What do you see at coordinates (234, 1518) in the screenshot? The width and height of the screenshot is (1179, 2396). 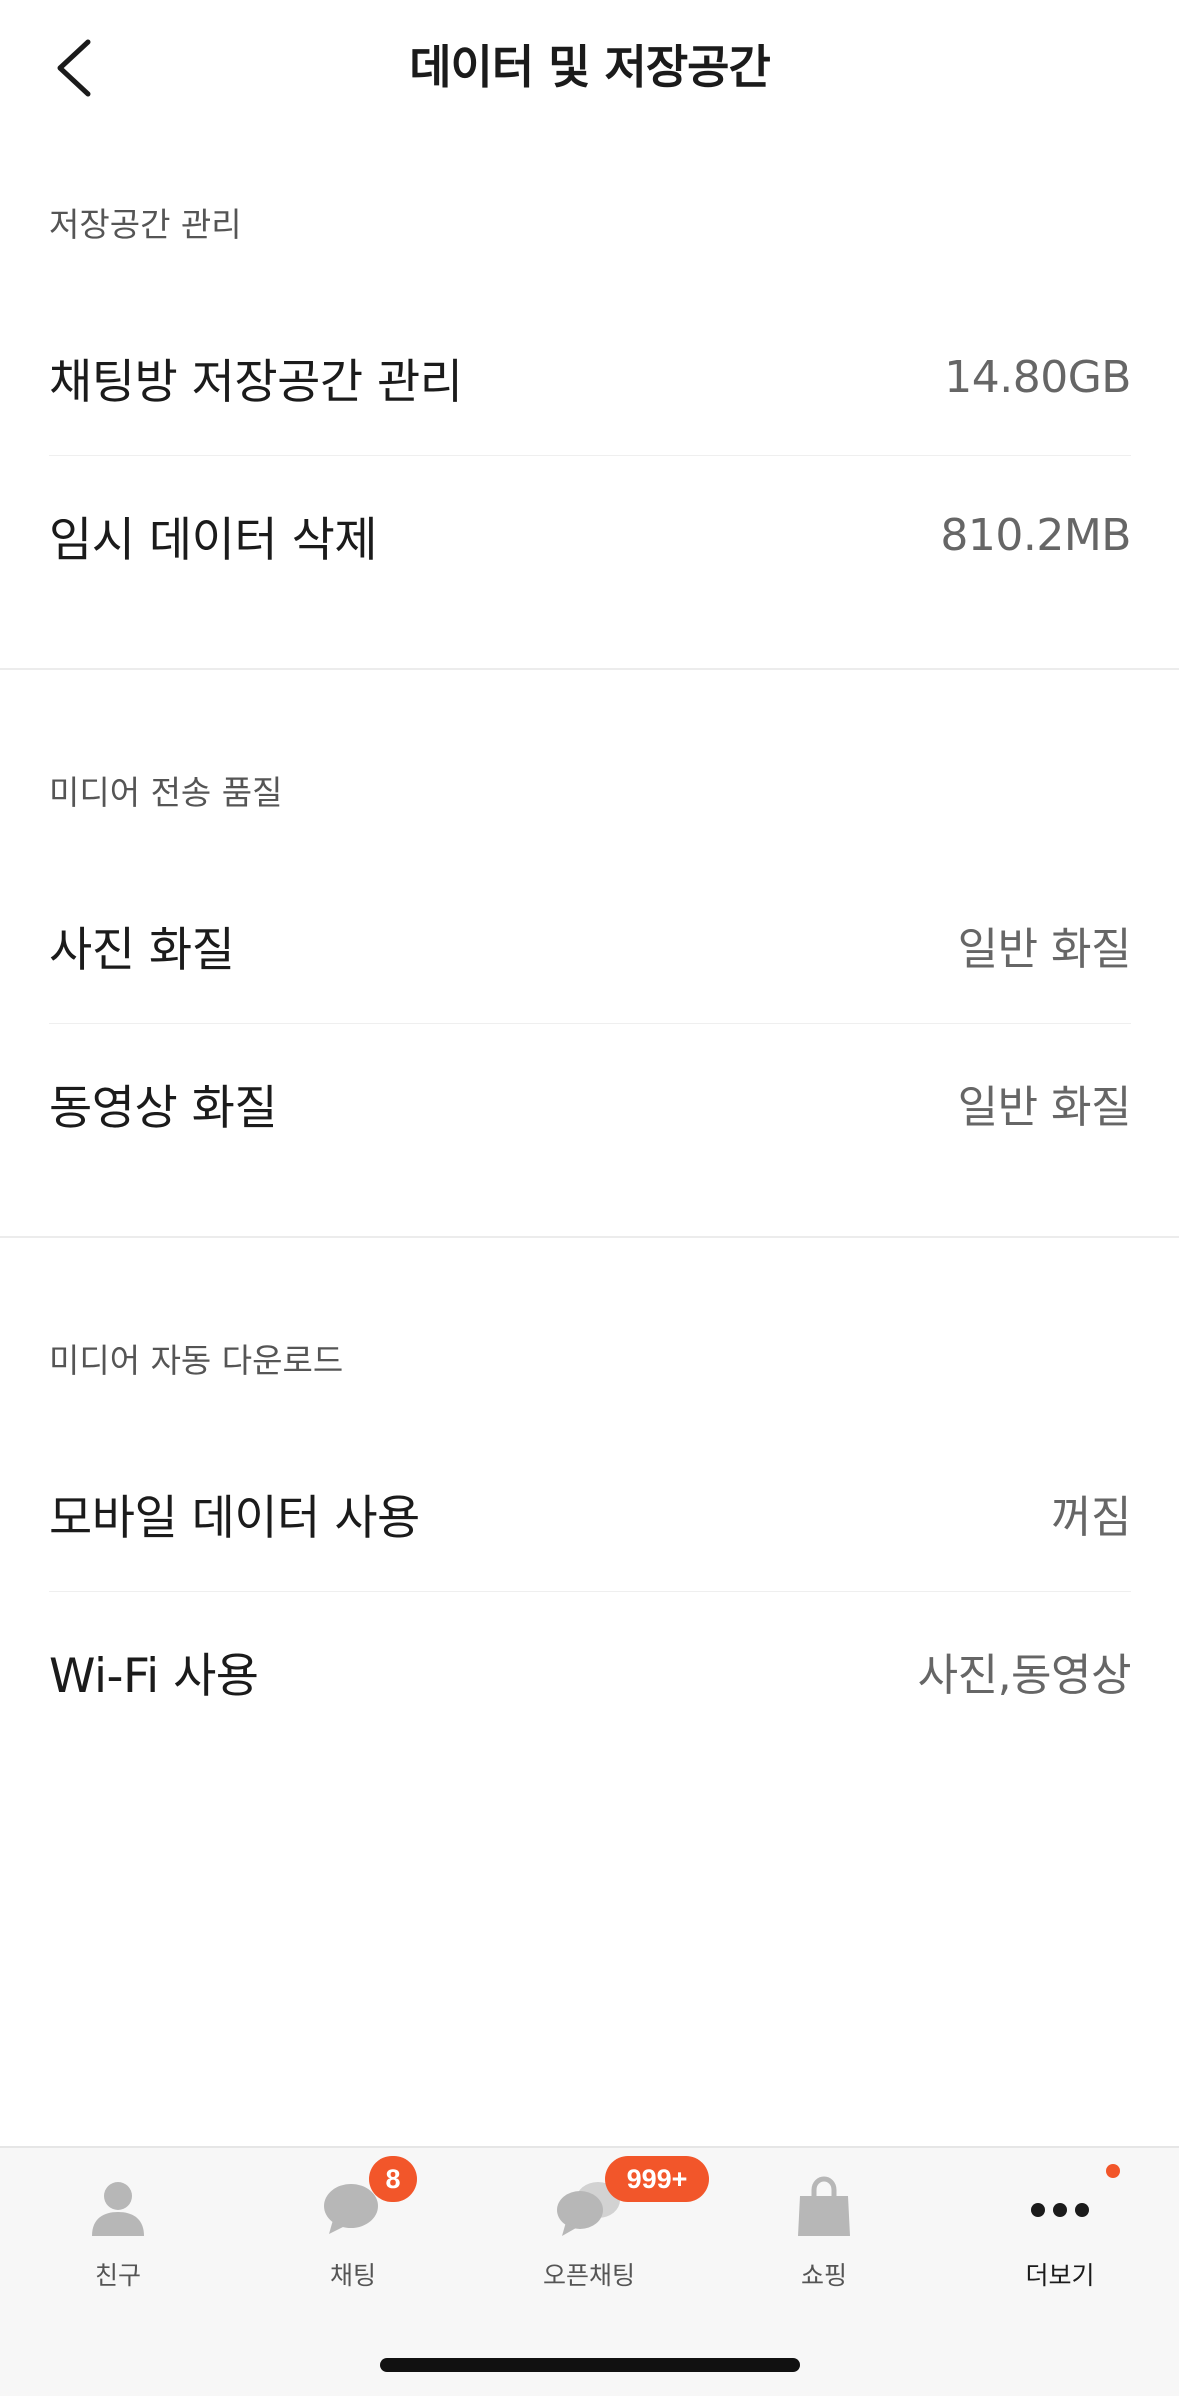 I see `row-label: 모바일 데이터 사용` at bounding box center [234, 1518].